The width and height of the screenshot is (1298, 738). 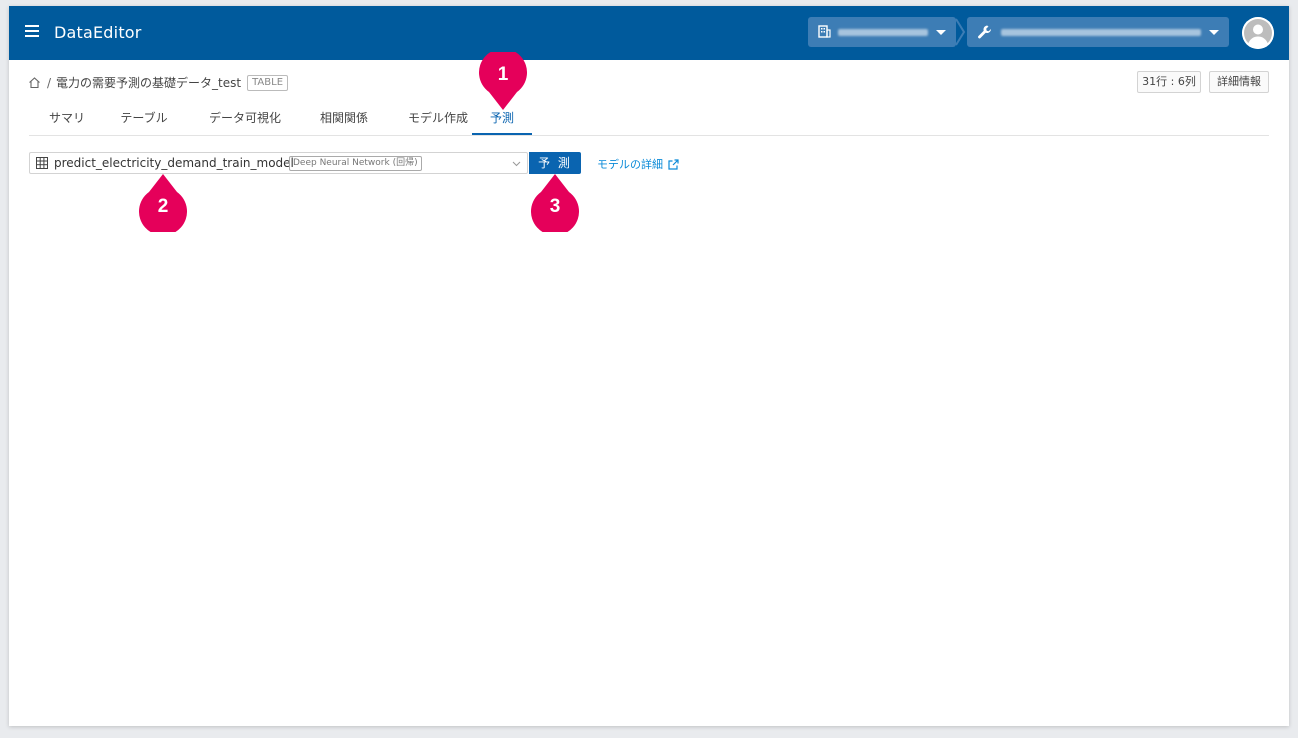 I want to click on dataset-name: 電力の需要予測の基礎データ_test, so click(x=149, y=83).